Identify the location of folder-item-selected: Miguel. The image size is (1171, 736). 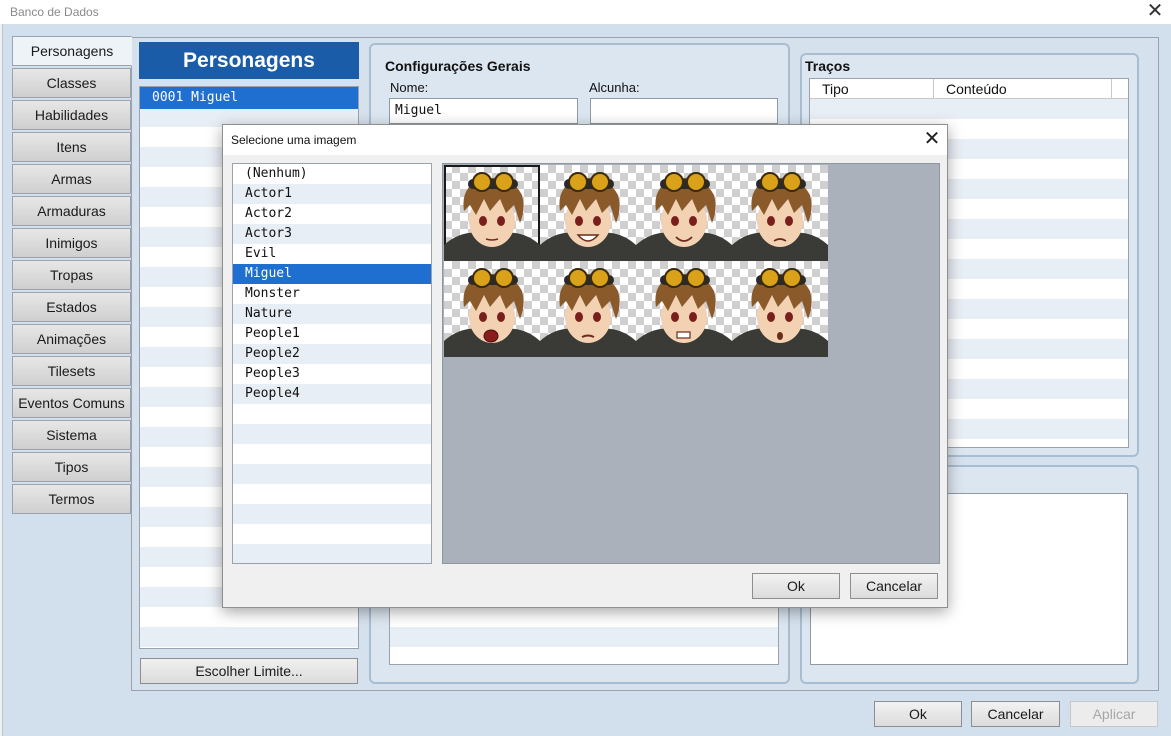
(332, 274).